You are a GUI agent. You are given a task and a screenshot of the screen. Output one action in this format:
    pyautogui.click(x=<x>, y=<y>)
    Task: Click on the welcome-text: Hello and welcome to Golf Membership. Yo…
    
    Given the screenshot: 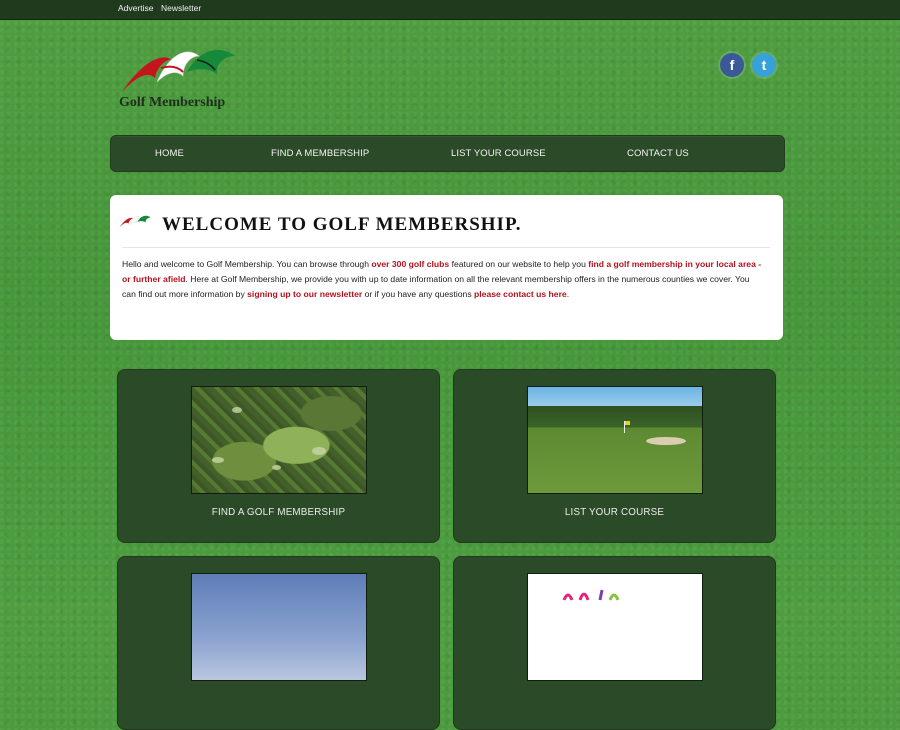 What is the action you would take?
    pyautogui.click(x=442, y=279)
    